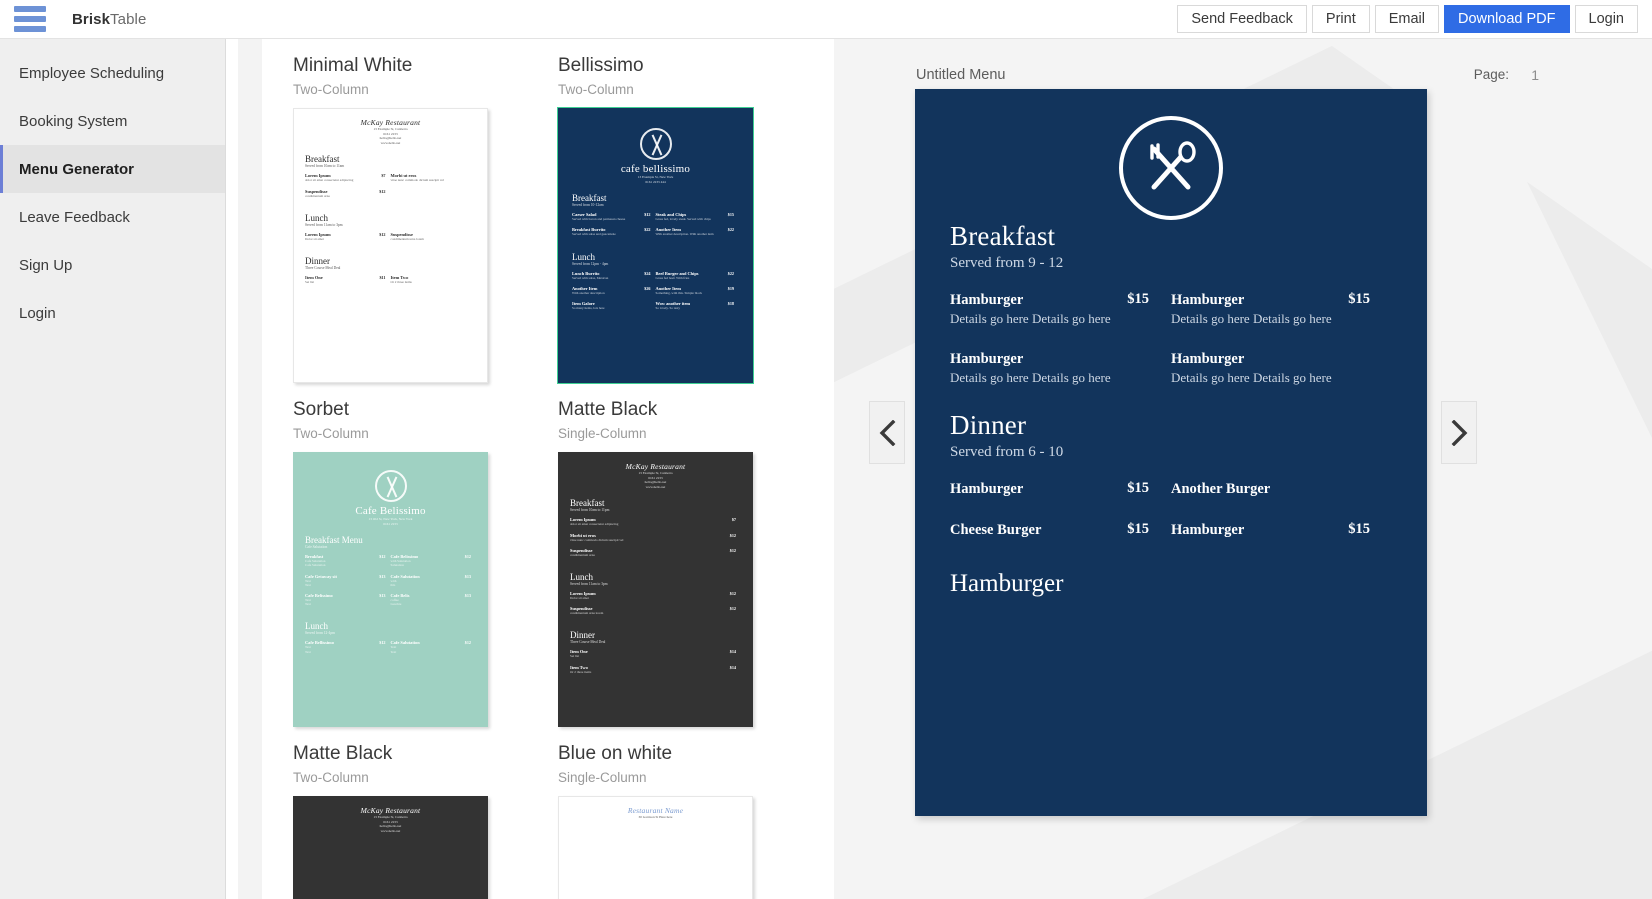 The width and height of the screenshot is (1652, 899). Describe the element at coordinates (1535, 75) in the screenshot. I see `page-number: 1` at that location.